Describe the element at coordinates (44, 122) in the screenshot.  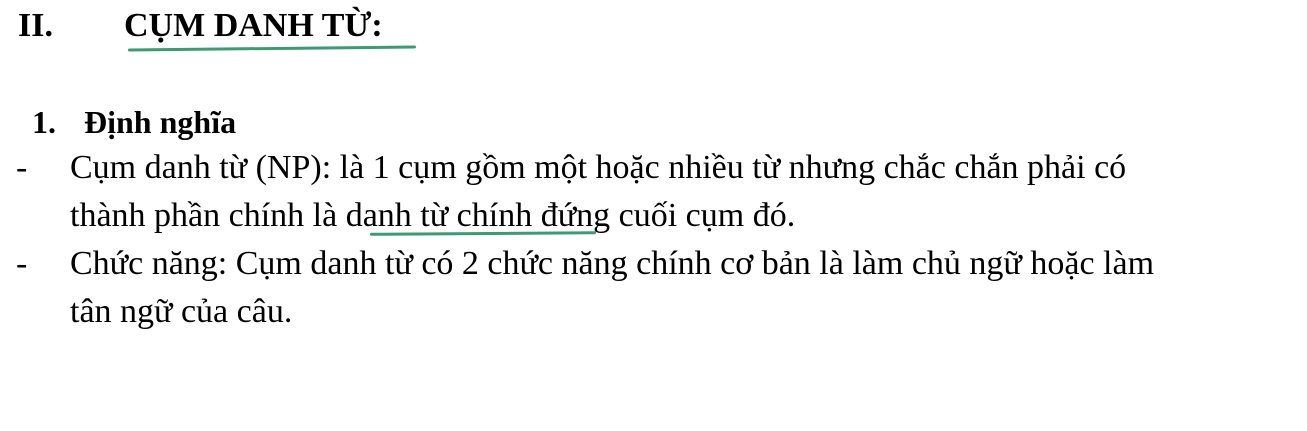
I see `subsection-number: 1.` at that location.